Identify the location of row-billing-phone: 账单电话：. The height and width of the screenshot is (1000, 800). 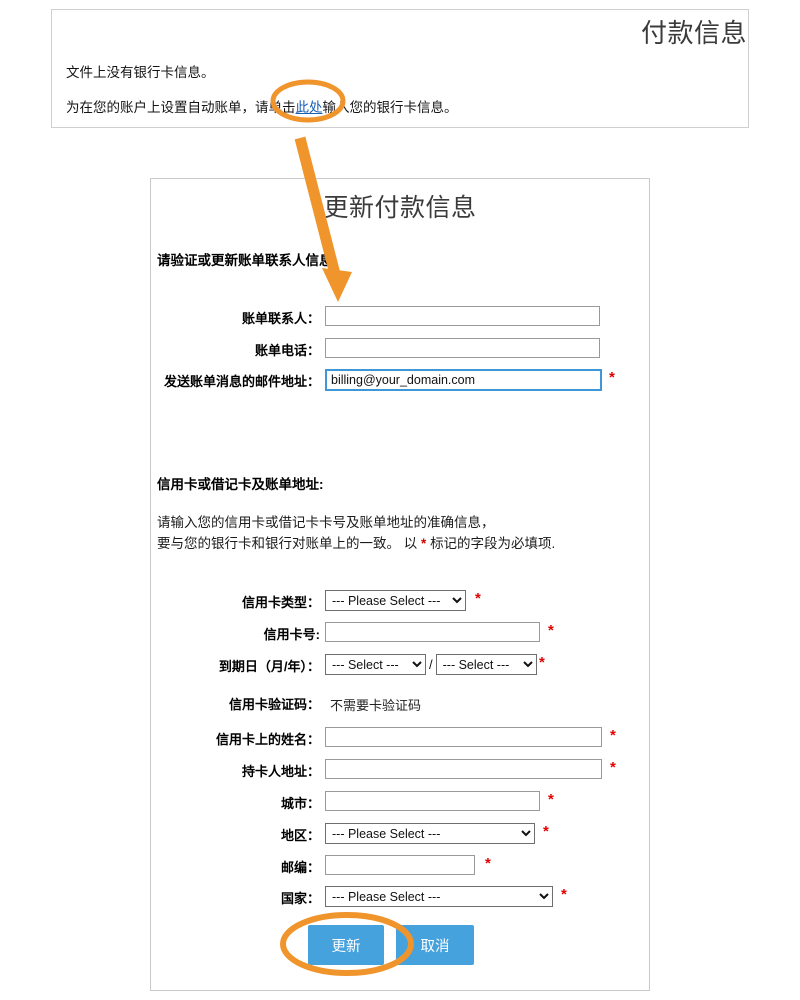
(400, 349).